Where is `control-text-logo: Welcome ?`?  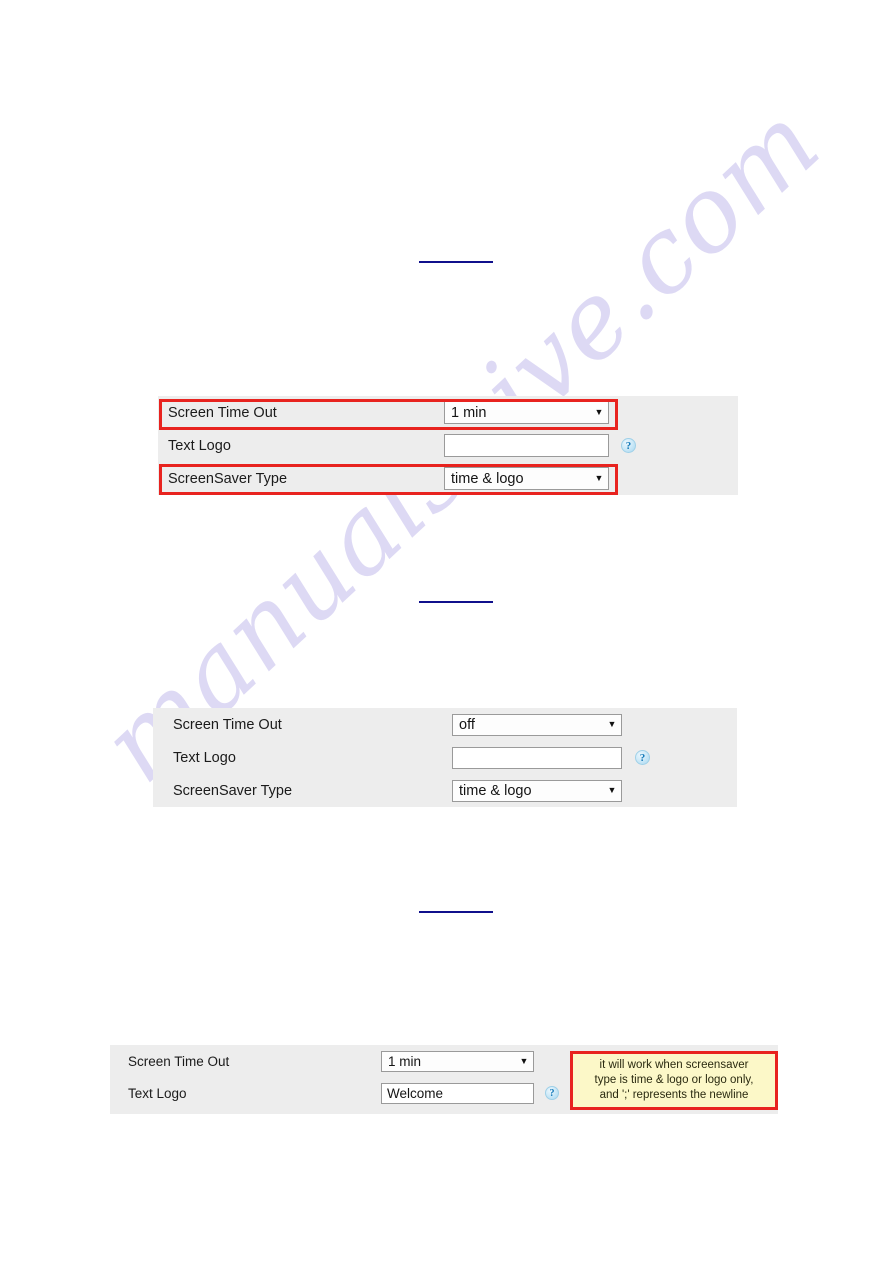 control-text-logo: Welcome ? is located at coordinates (470, 1093).